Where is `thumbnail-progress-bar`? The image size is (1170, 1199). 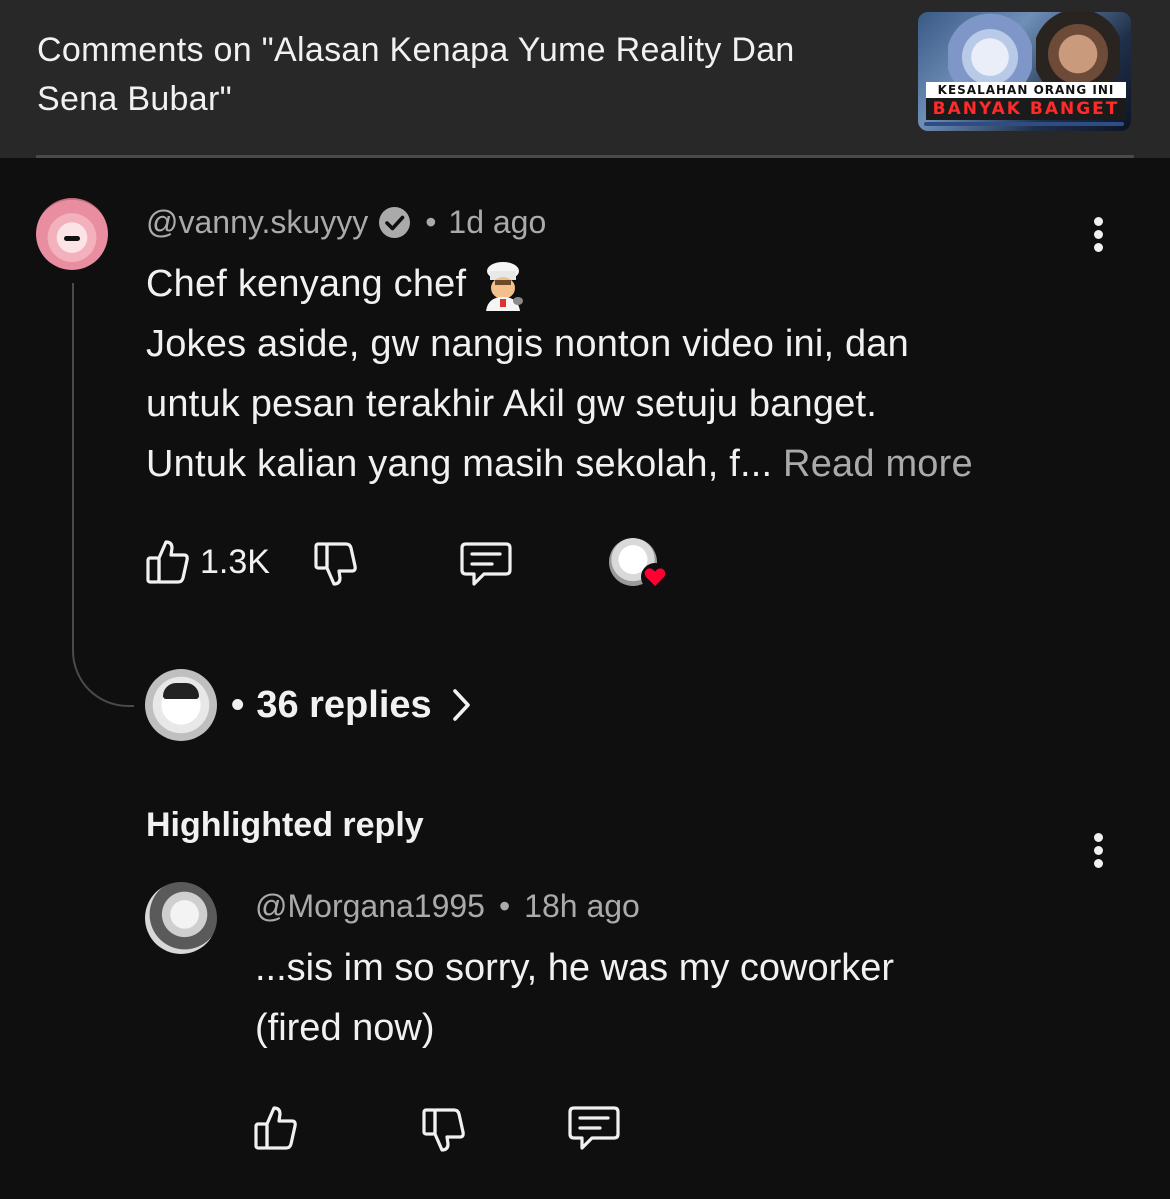
thumbnail-progress-bar is located at coordinates (1024, 124).